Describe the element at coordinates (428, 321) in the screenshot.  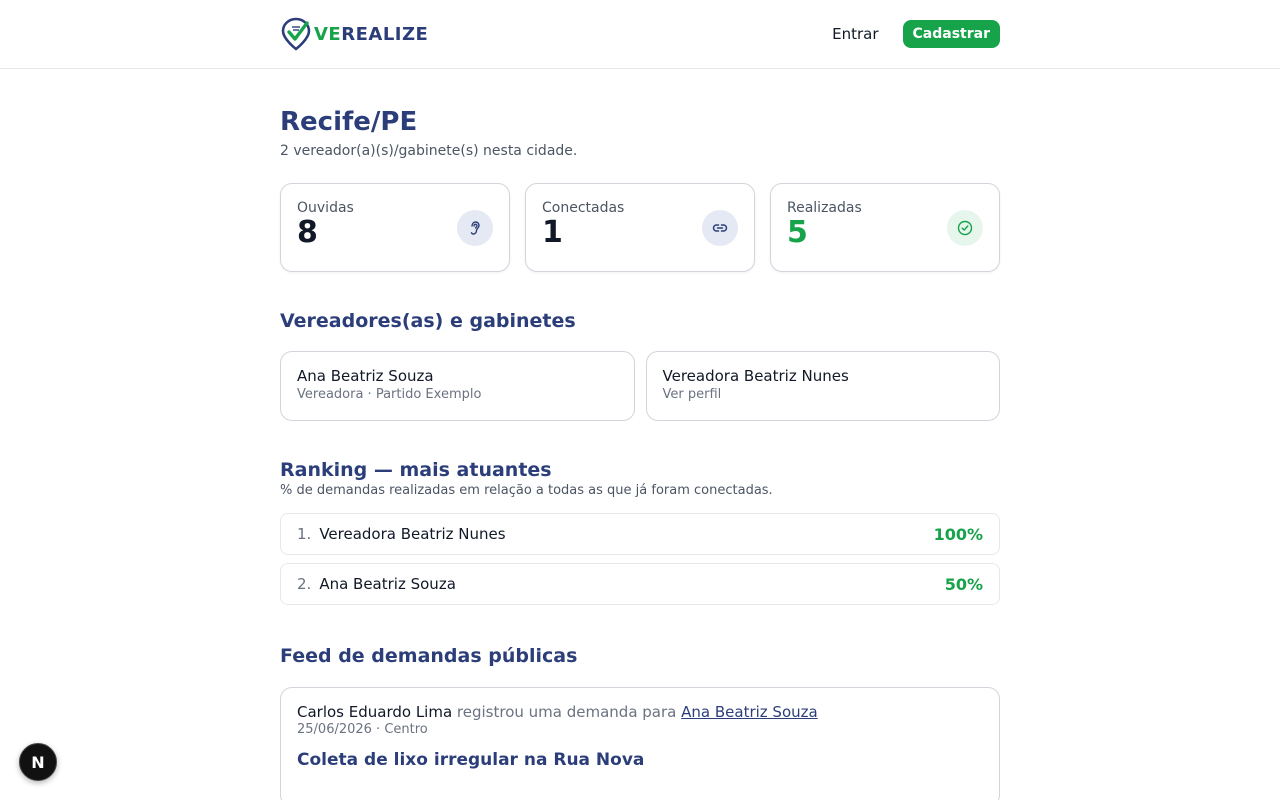
I see `council-section-title: Vereadores(as) e gabinetes` at that location.